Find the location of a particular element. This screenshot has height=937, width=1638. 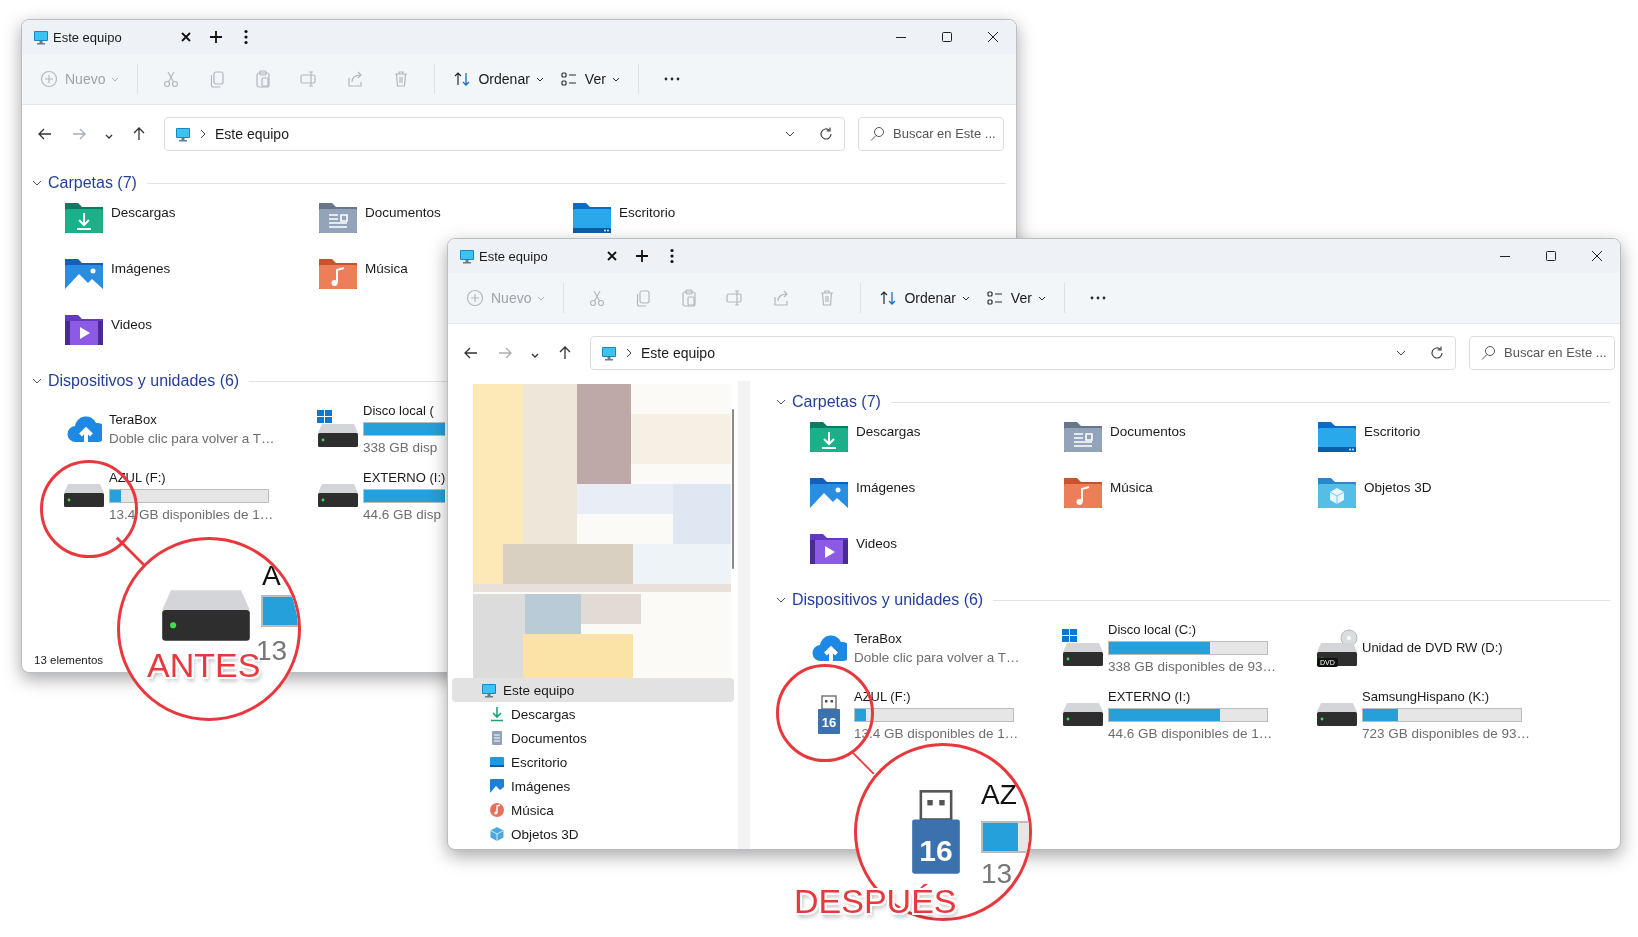

drive-label: SamsungHispano (K:) is located at coordinates (1426, 696).